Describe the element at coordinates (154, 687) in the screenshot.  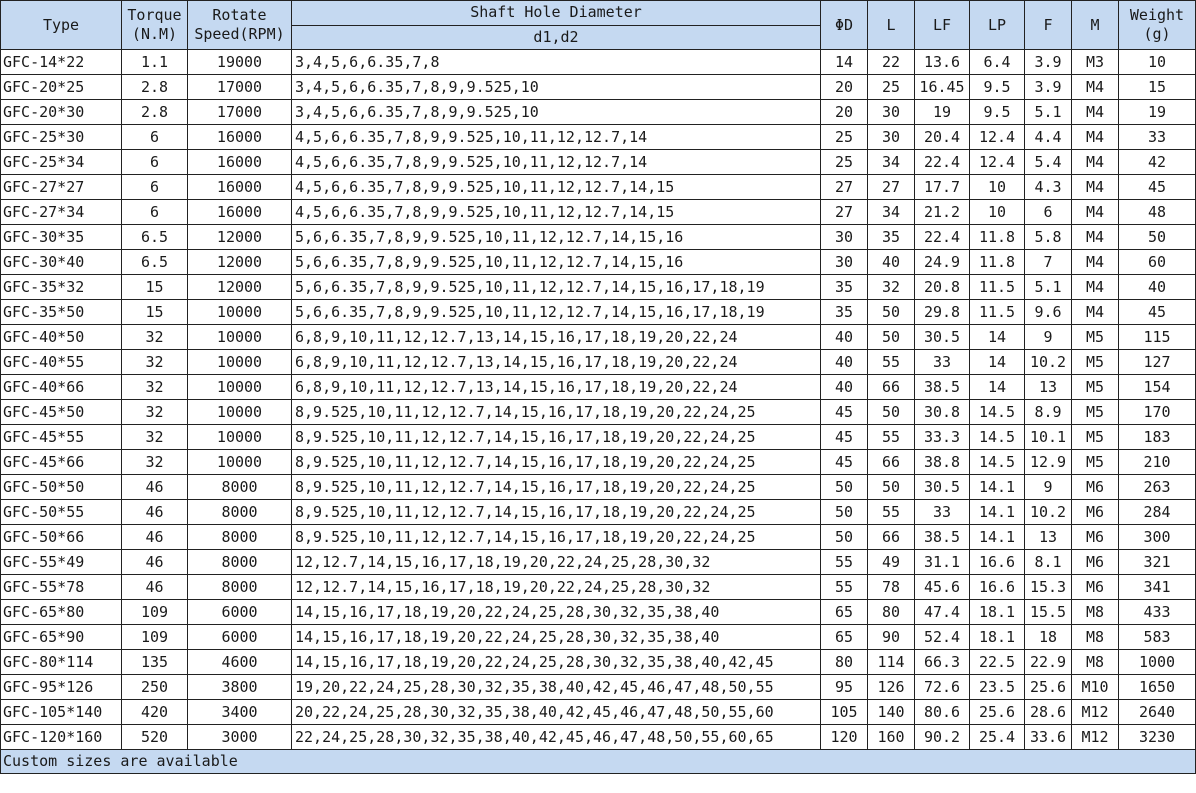
I see `cell-torque: 250` at that location.